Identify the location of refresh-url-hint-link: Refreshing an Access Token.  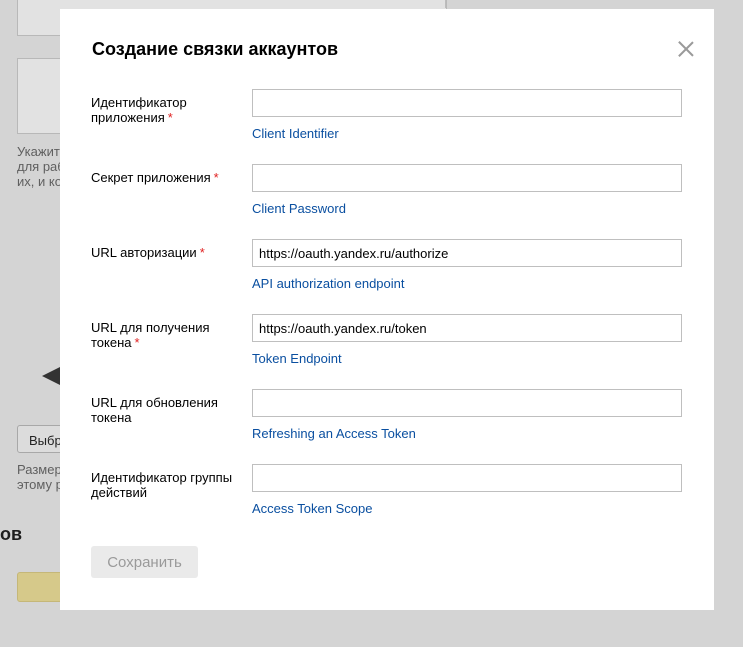
(334, 433).